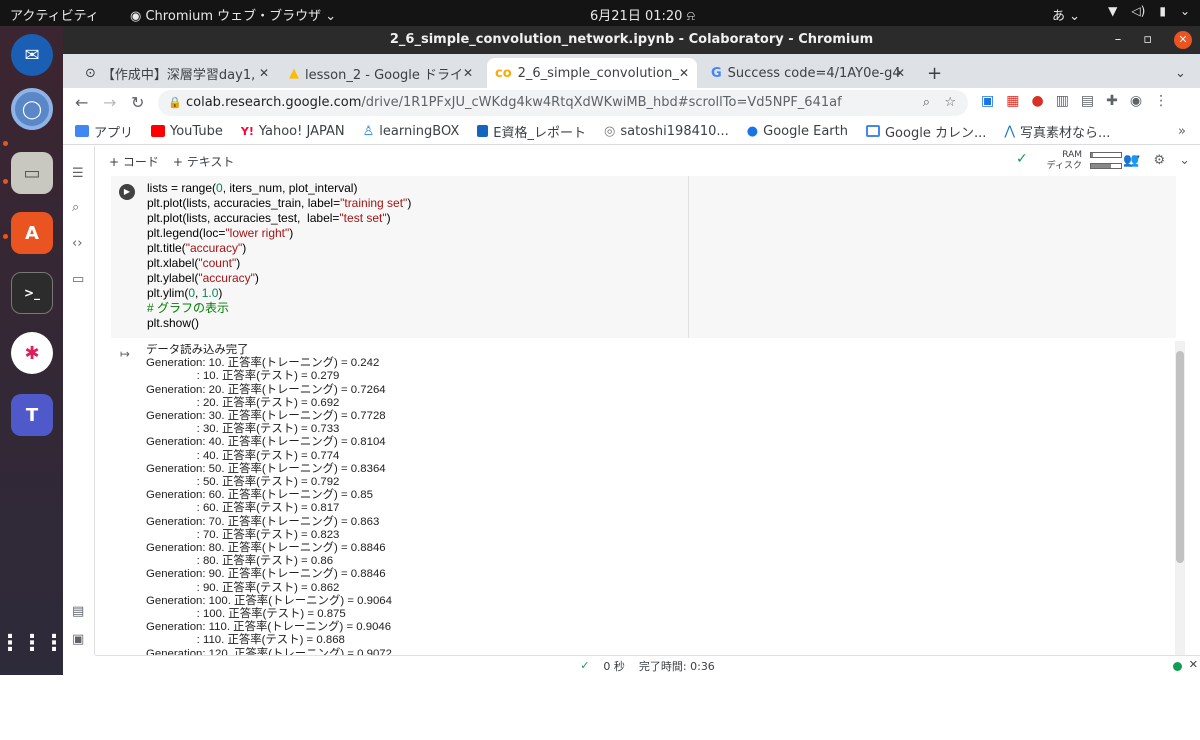 This screenshot has height=740, width=1200. I want to click on window-controls: – ▫ ✕, so click(1153, 40).